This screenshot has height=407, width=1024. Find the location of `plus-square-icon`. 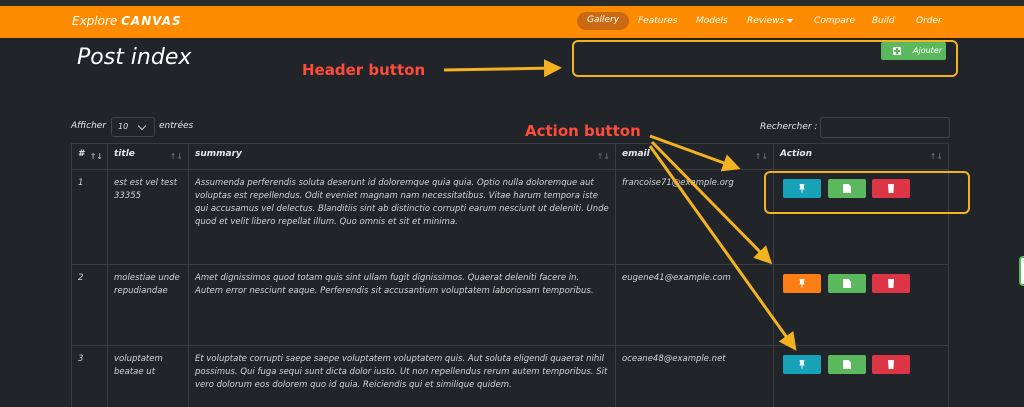

plus-square-icon is located at coordinates (897, 51).